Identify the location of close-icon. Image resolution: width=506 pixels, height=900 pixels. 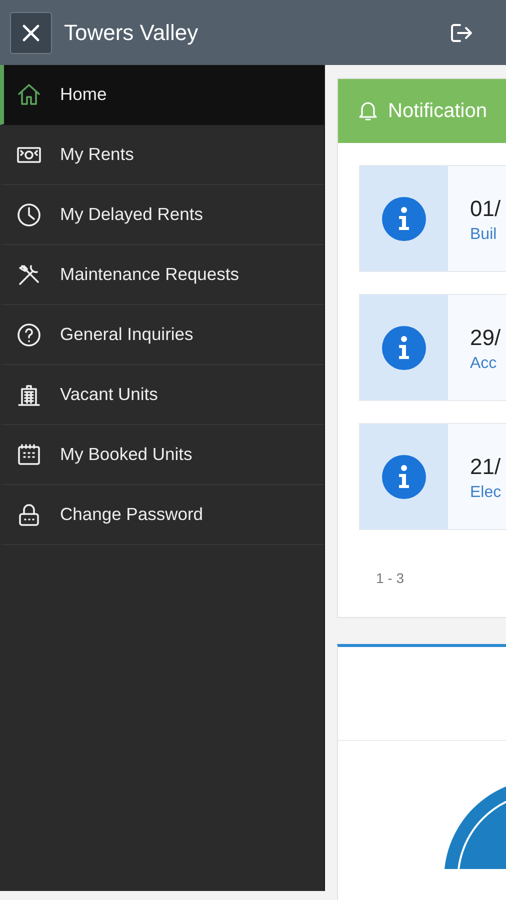
(31, 33).